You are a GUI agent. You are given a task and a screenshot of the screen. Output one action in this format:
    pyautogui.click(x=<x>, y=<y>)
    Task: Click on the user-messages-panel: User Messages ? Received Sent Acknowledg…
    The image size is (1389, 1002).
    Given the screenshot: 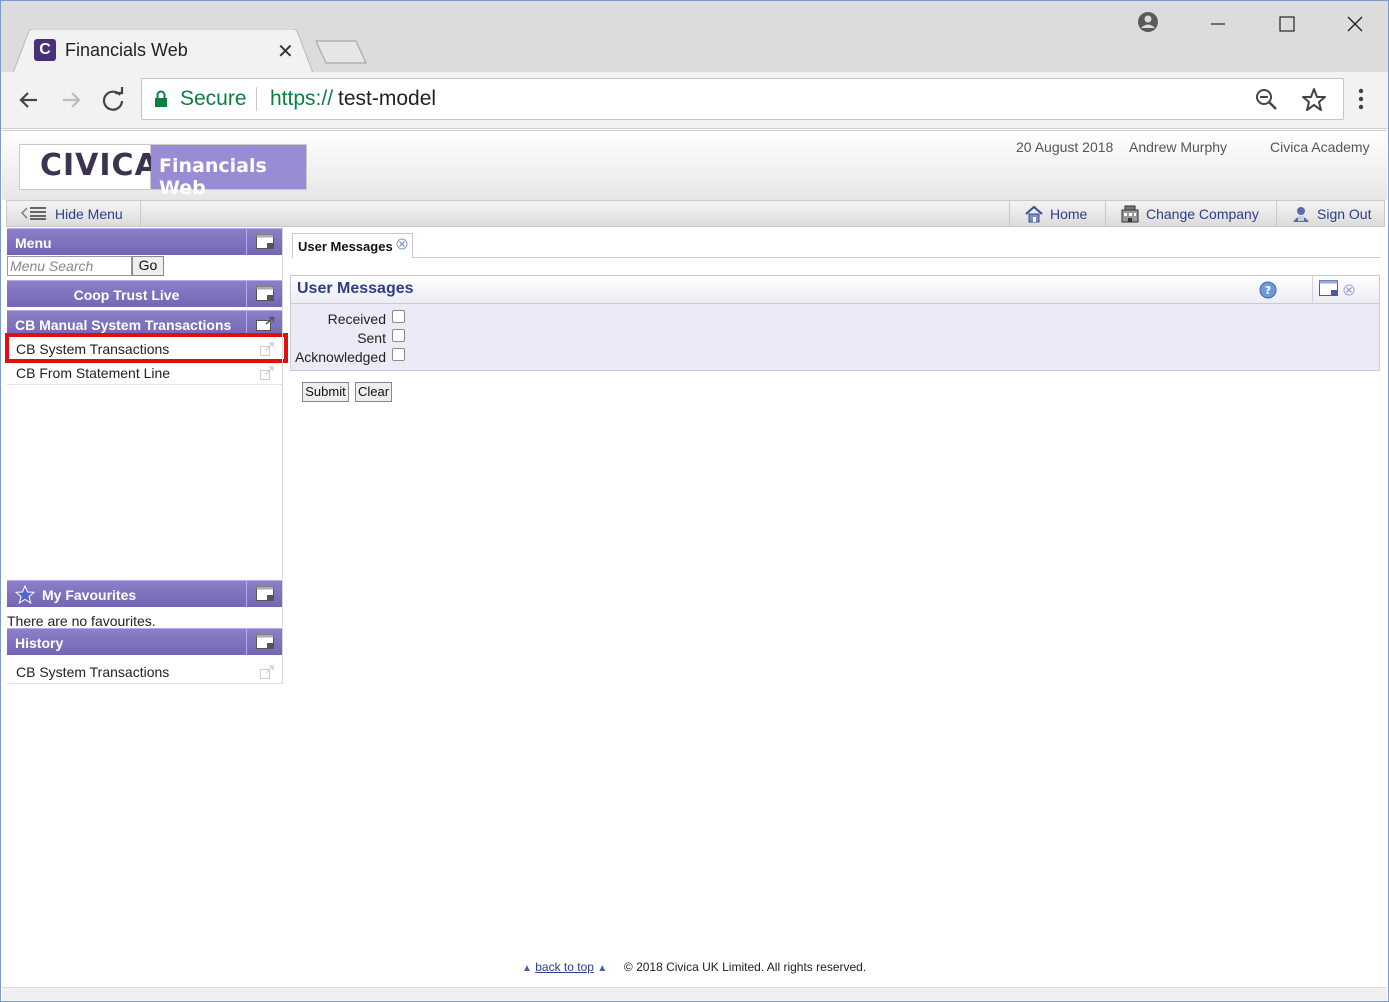 What is the action you would take?
    pyautogui.click(x=835, y=323)
    